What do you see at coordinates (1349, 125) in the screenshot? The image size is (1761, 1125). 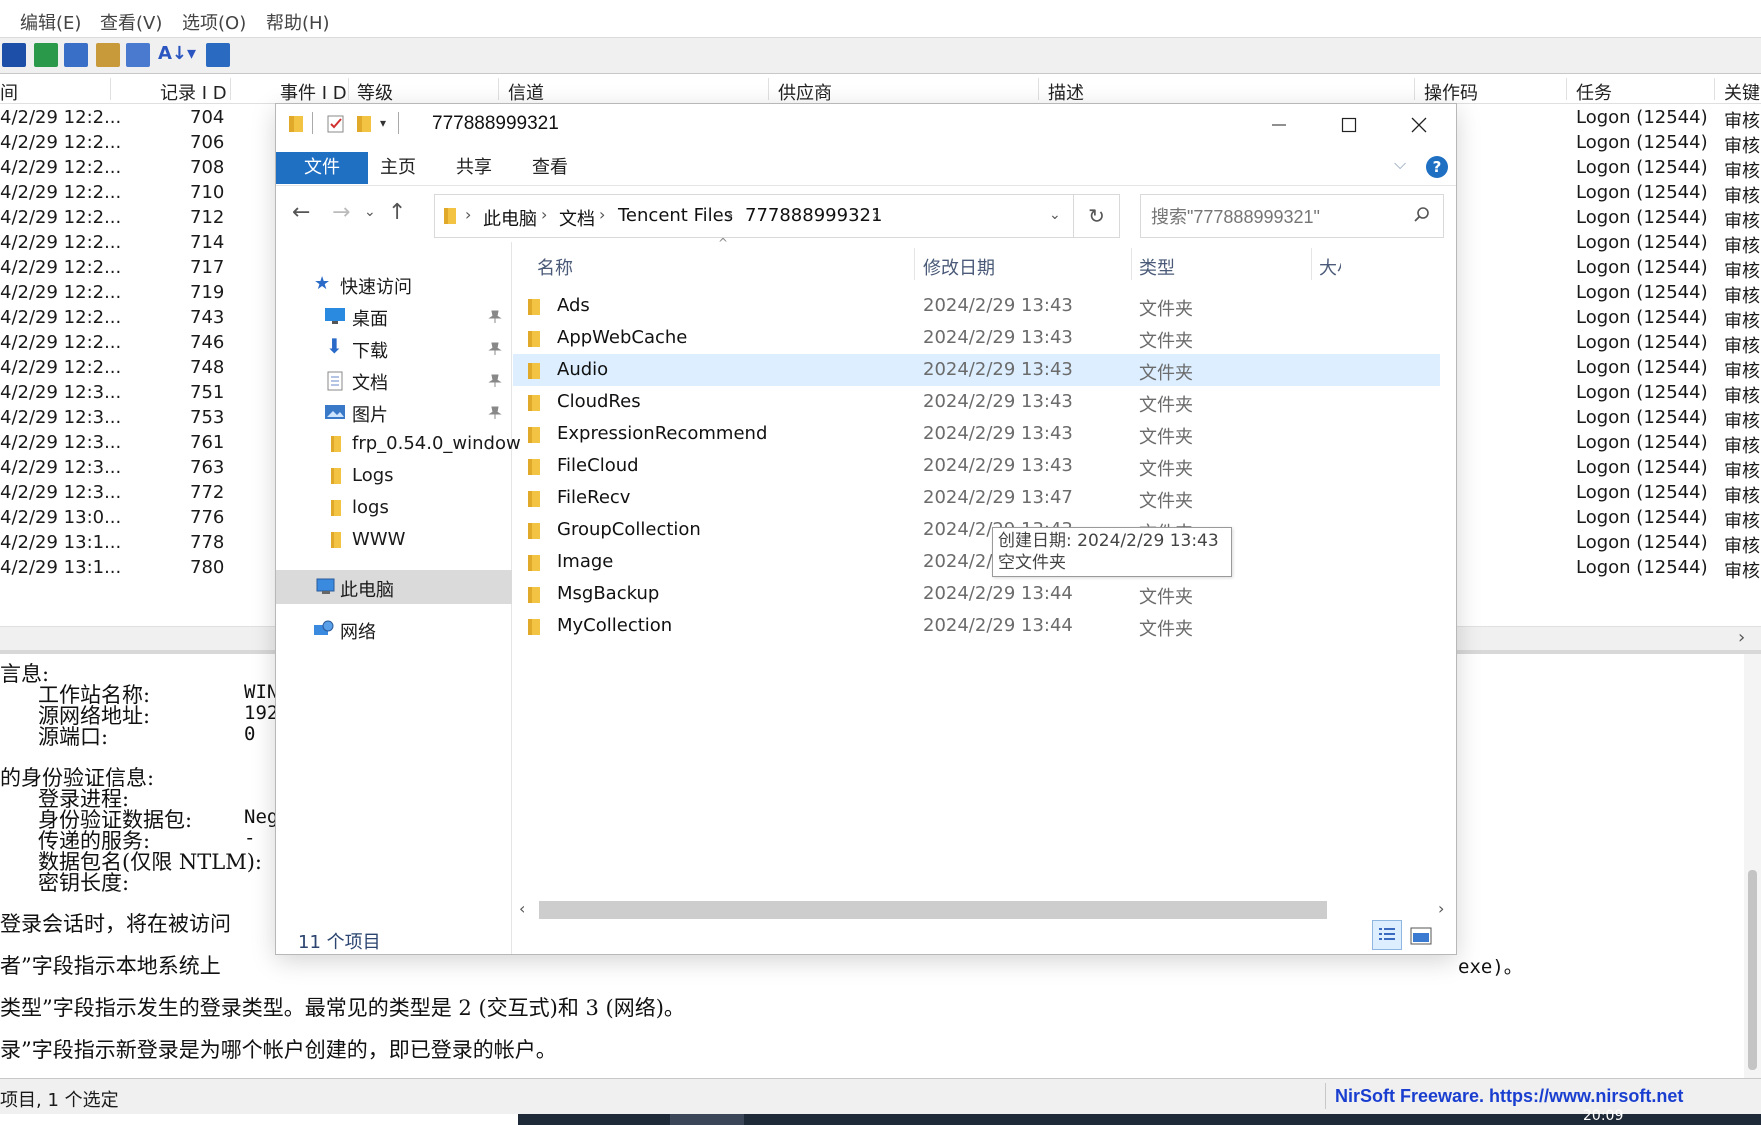 I see `maximize-button` at bounding box center [1349, 125].